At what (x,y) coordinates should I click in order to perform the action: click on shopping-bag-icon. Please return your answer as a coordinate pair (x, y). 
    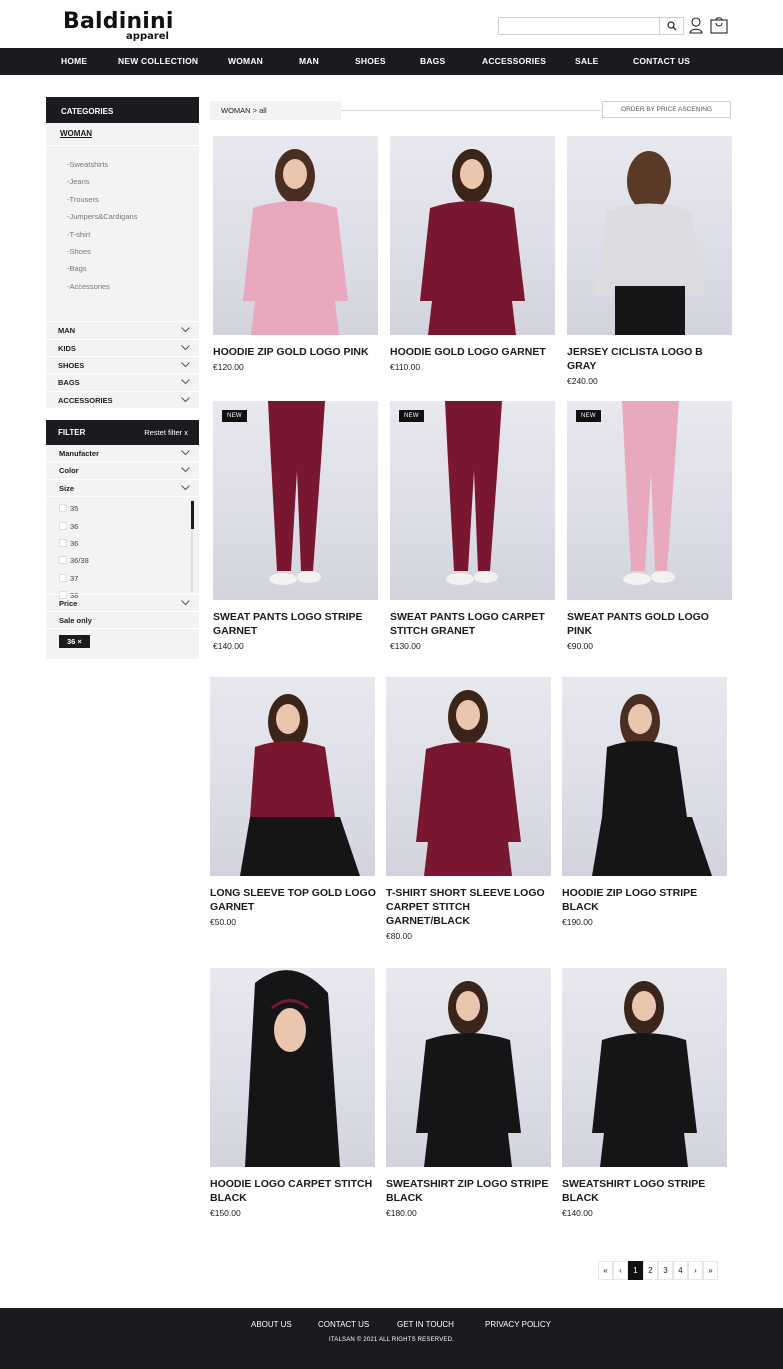
    Looking at the image, I should click on (719, 25).